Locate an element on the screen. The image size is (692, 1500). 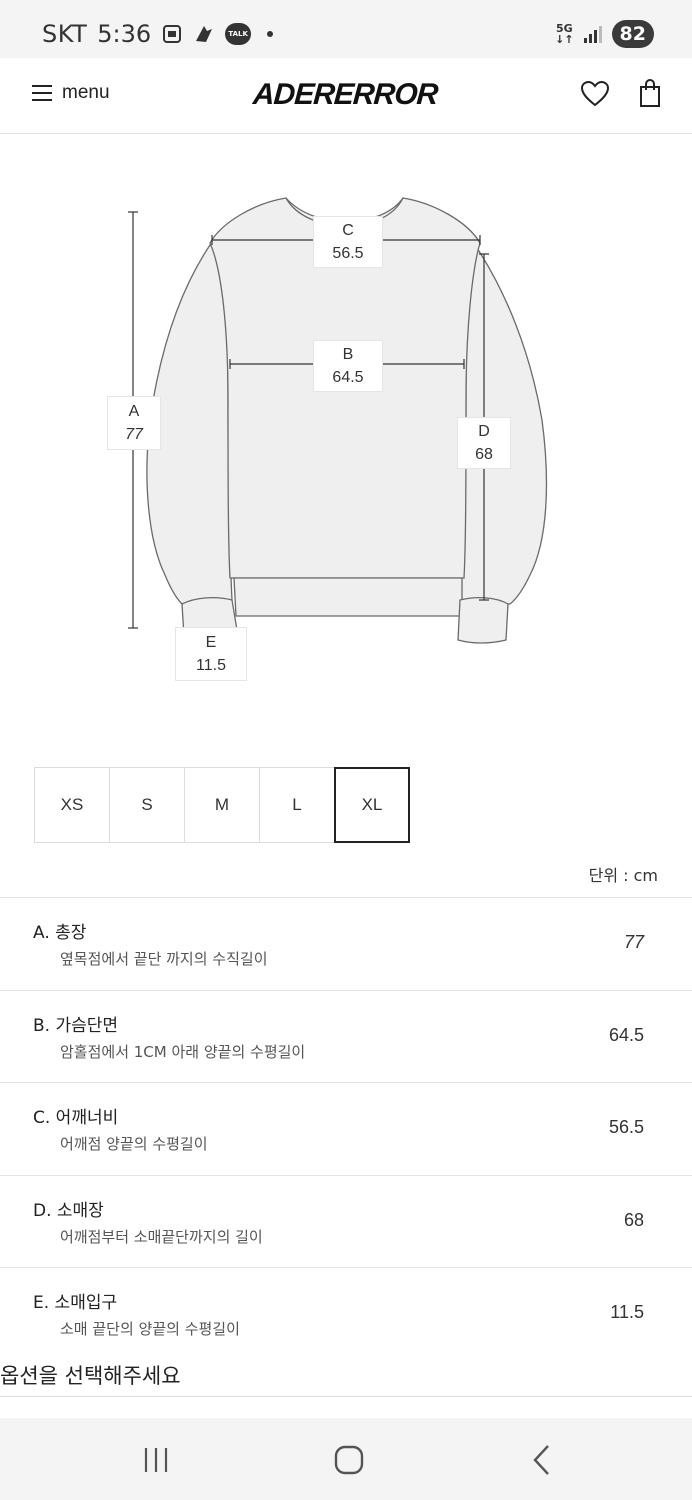
shopping-bag-icon is located at coordinates (650, 93).